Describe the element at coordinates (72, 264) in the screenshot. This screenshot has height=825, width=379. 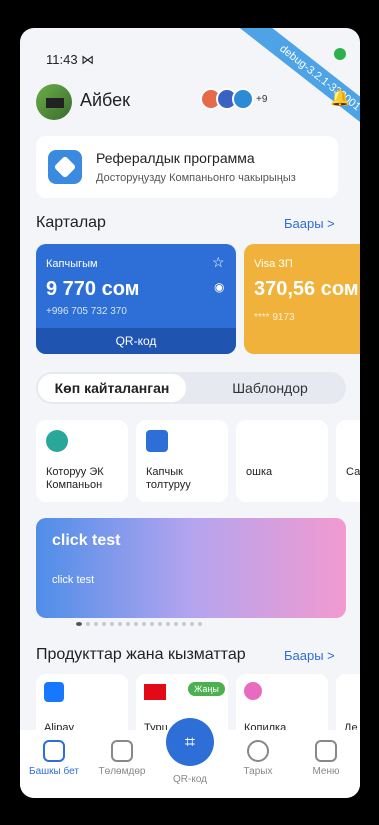
I see `card-label: Капчыгым` at that location.